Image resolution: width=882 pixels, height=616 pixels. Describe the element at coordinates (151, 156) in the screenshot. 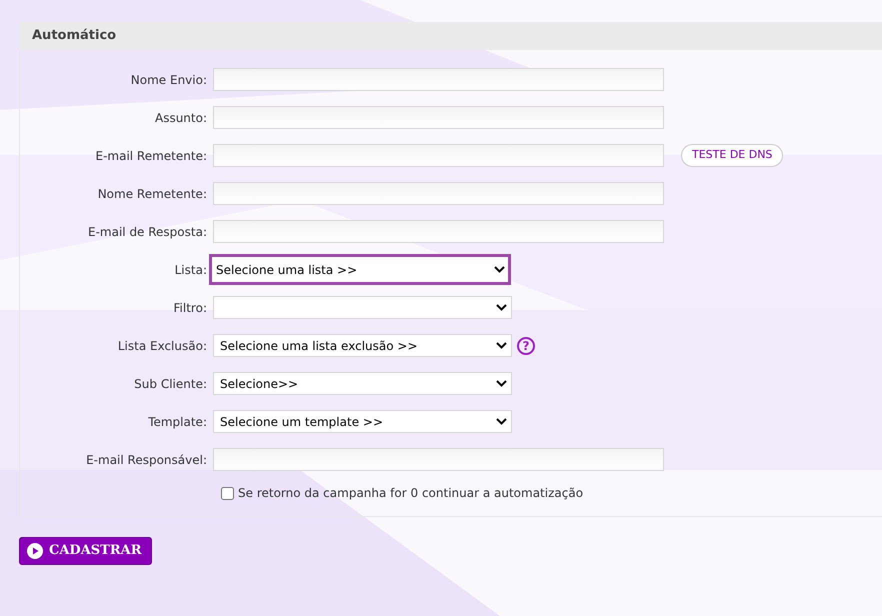

I see `field-label: E-mail Remetente:` at that location.